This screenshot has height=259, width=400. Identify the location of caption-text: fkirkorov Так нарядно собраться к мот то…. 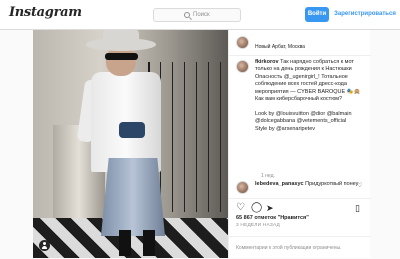
(311, 96).